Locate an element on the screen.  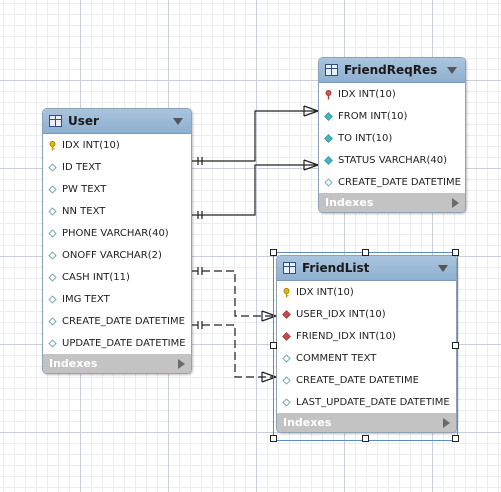
column-row: UPDATE_DATE DATETIME is located at coordinates (117, 343).